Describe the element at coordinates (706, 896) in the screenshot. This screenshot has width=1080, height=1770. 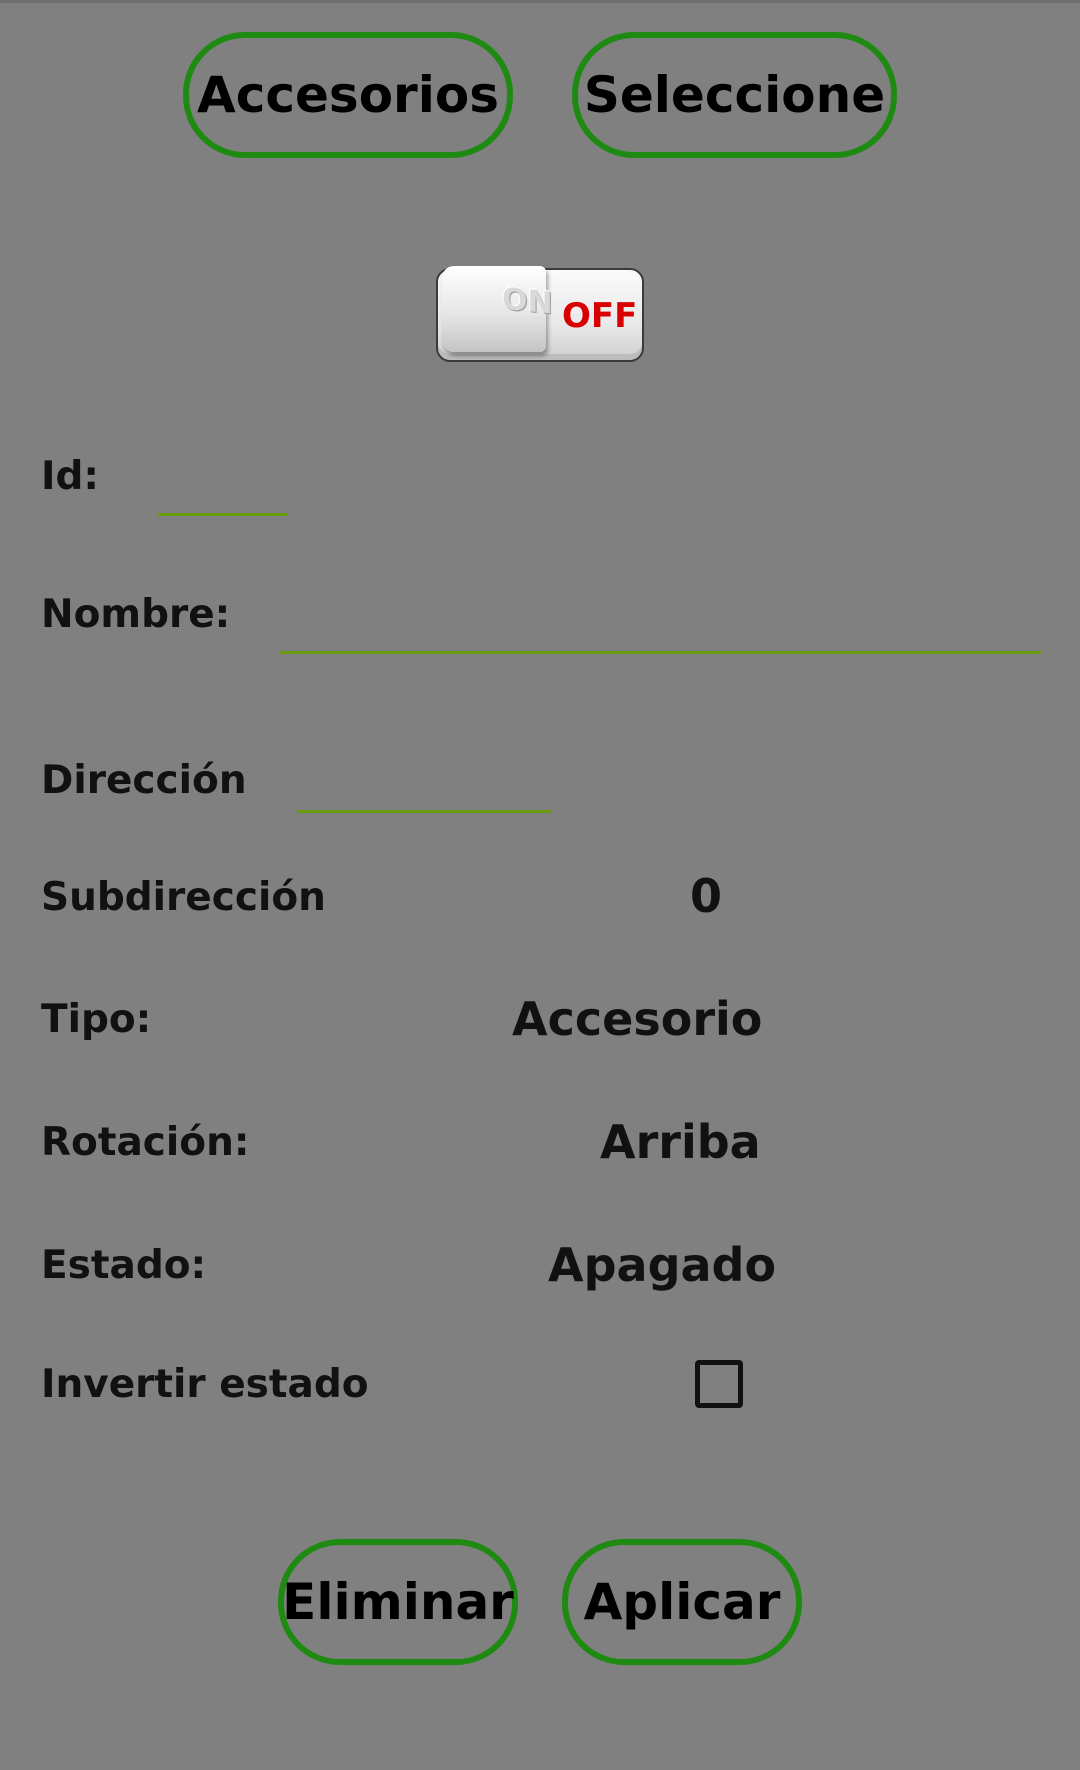
I see `subdireccion-value: 0` at that location.